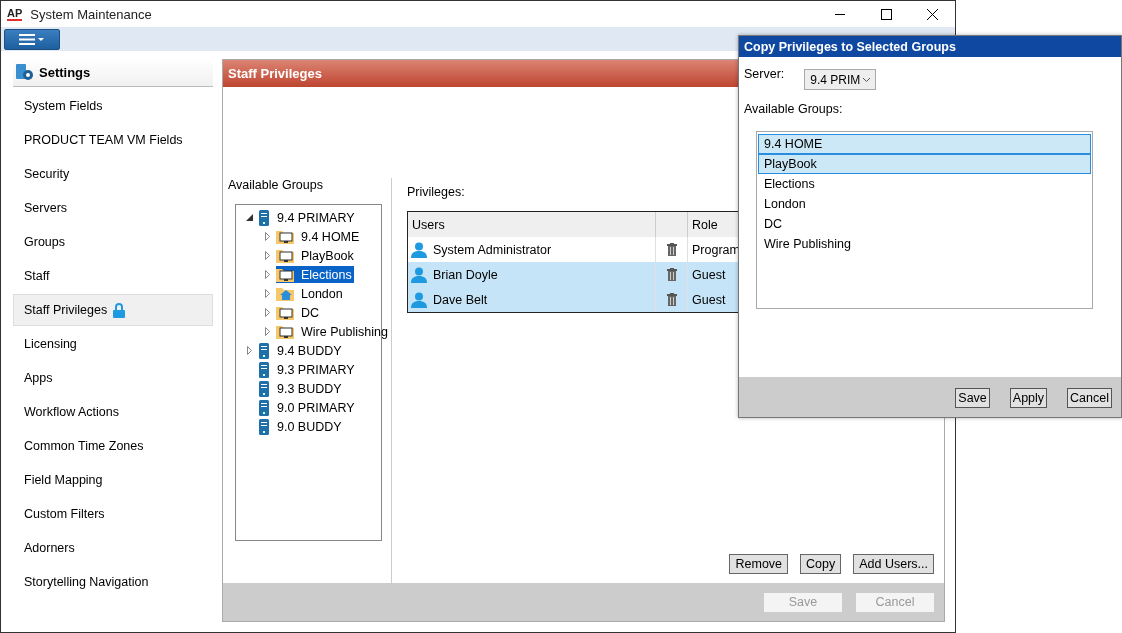 This screenshot has height=633, width=1122. What do you see at coordinates (436, 192) in the screenshot?
I see `privileges-label: Privileges:` at bounding box center [436, 192].